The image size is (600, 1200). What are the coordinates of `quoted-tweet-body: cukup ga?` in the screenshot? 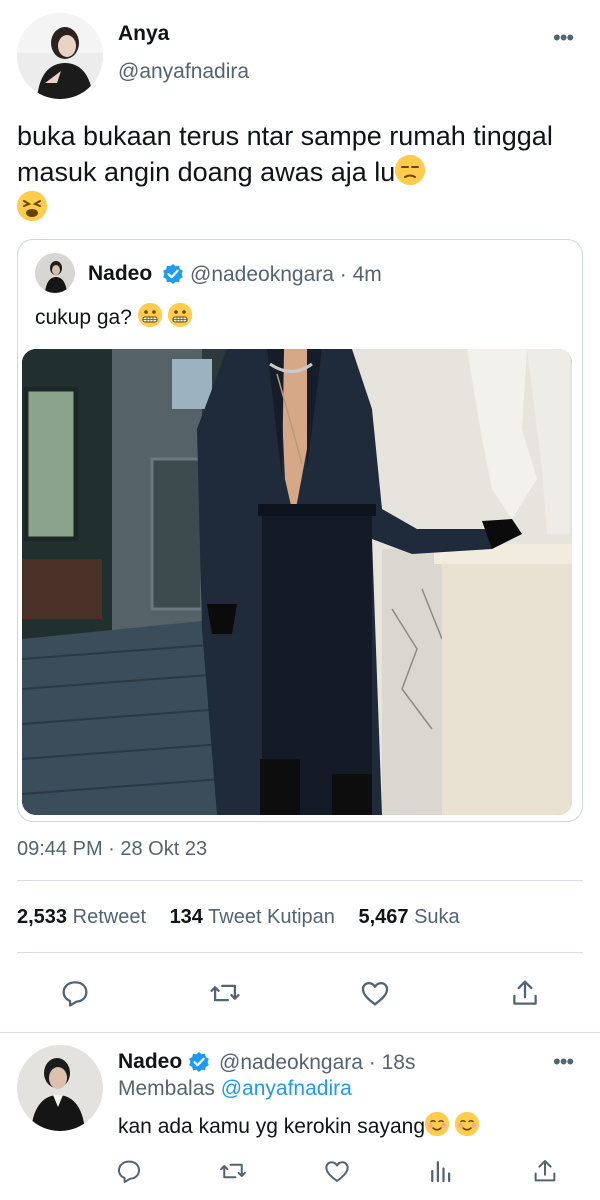 It's located at (113, 316).